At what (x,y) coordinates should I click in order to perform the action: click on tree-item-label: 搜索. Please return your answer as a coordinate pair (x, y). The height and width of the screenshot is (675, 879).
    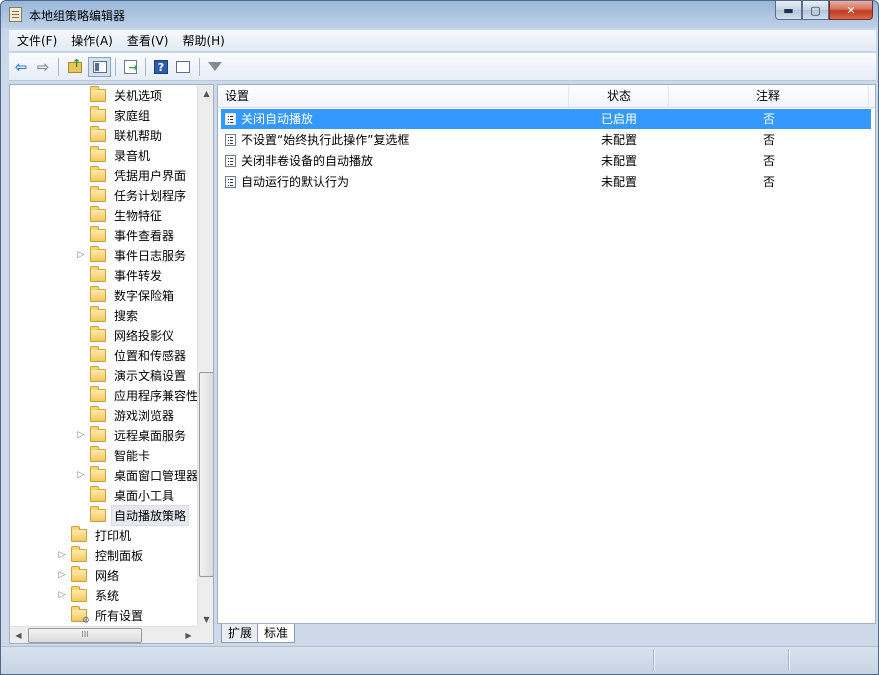
    Looking at the image, I should click on (126, 315).